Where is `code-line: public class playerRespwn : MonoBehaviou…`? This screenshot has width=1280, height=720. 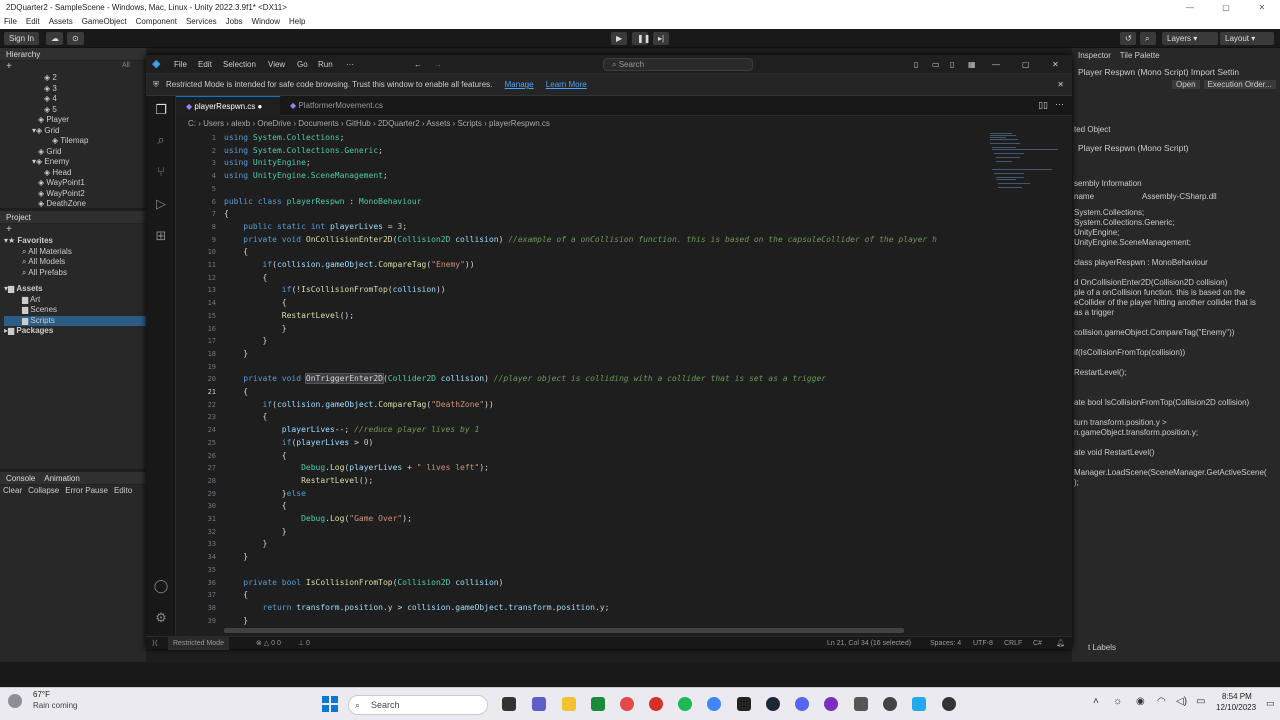 code-line: public class playerRespwn : MonoBehaviou… is located at coordinates (323, 202).